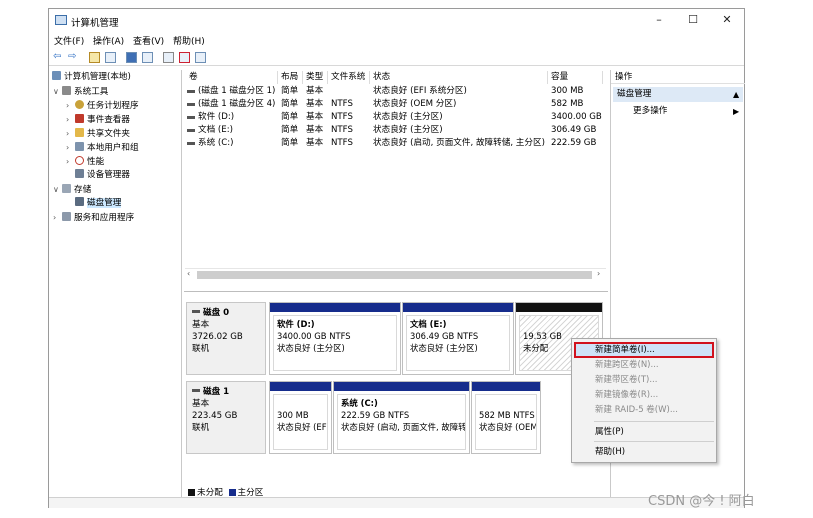  I want to click on collapse-up-icon: ▲, so click(736, 94).